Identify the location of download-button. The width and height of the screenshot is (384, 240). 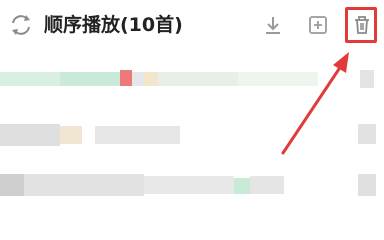
(273, 25).